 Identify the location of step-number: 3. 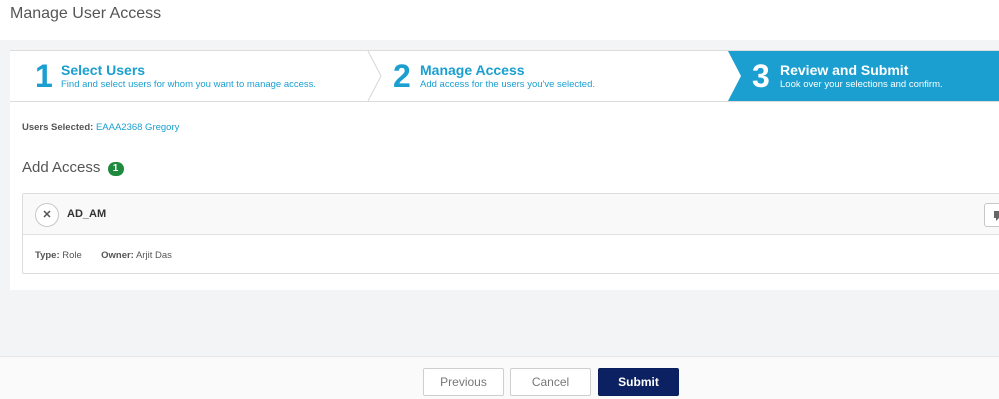
(761, 76).